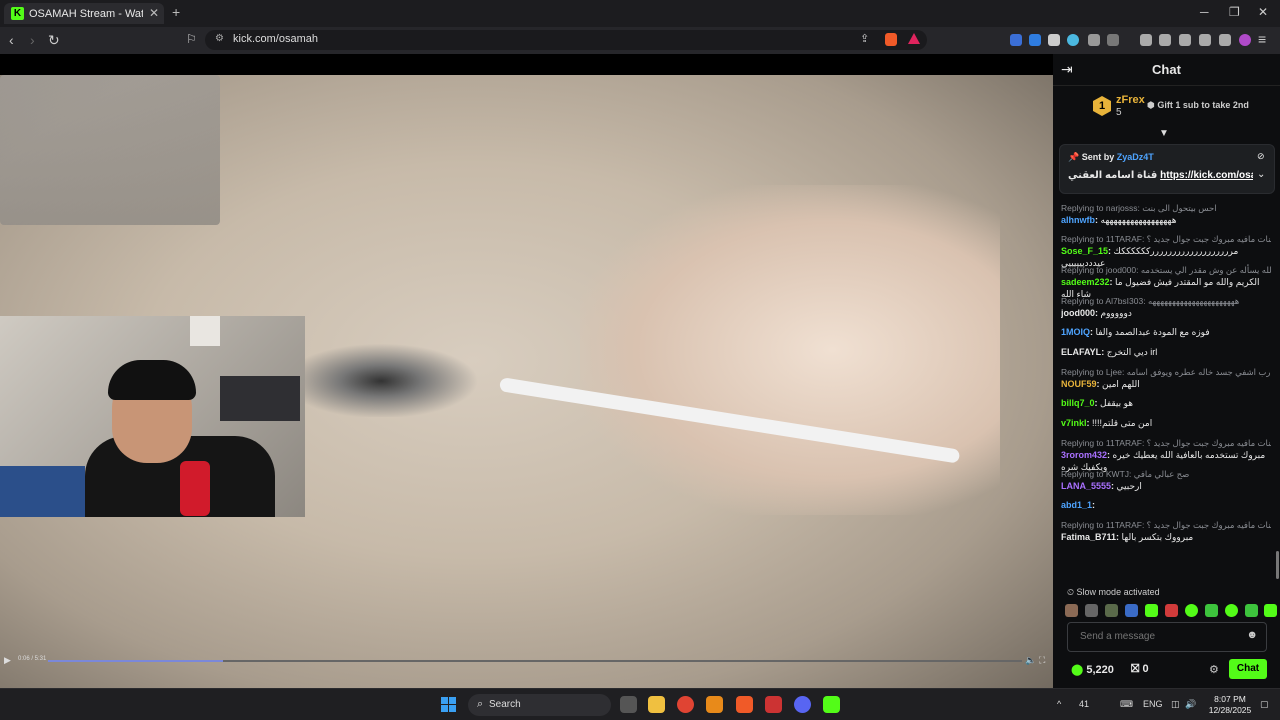  I want to click on chat-username: sadeem232, so click(1085, 282).